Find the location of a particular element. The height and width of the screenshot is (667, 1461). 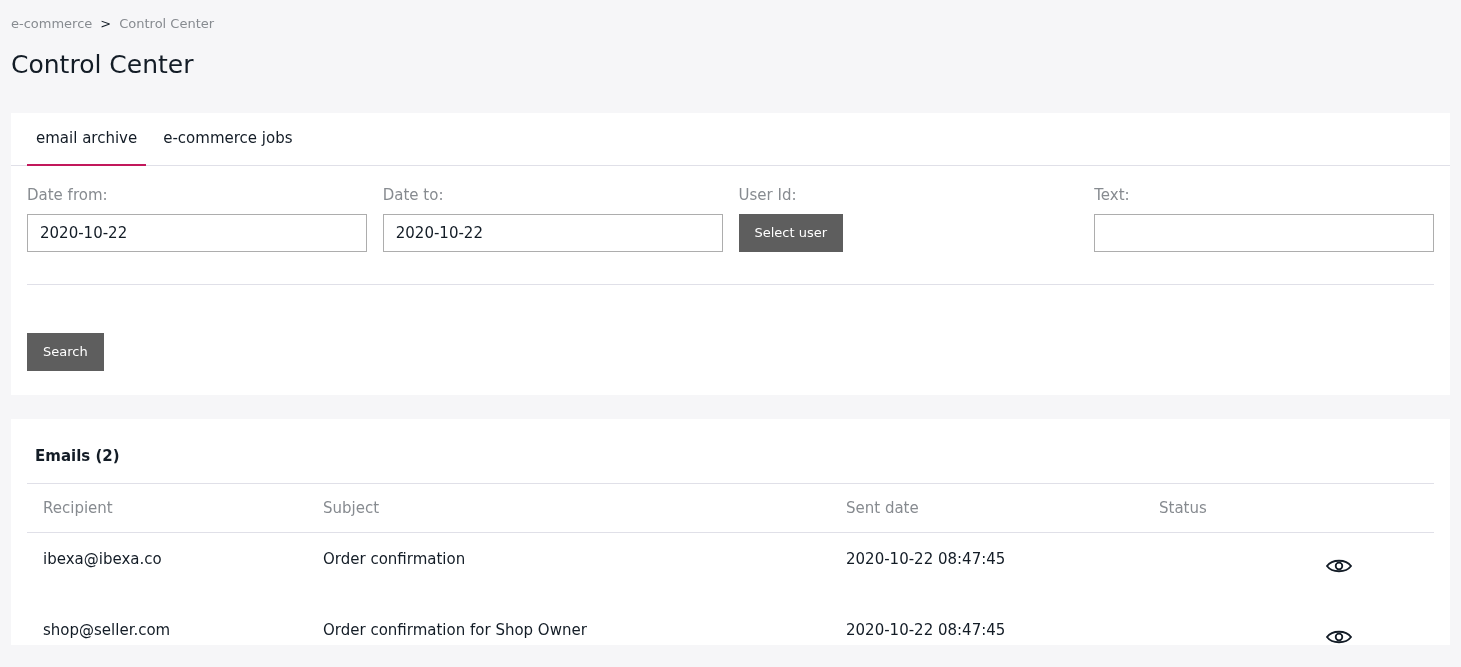

table-cell: Order confirmation for Shop Owner is located at coordinates (455, 630).